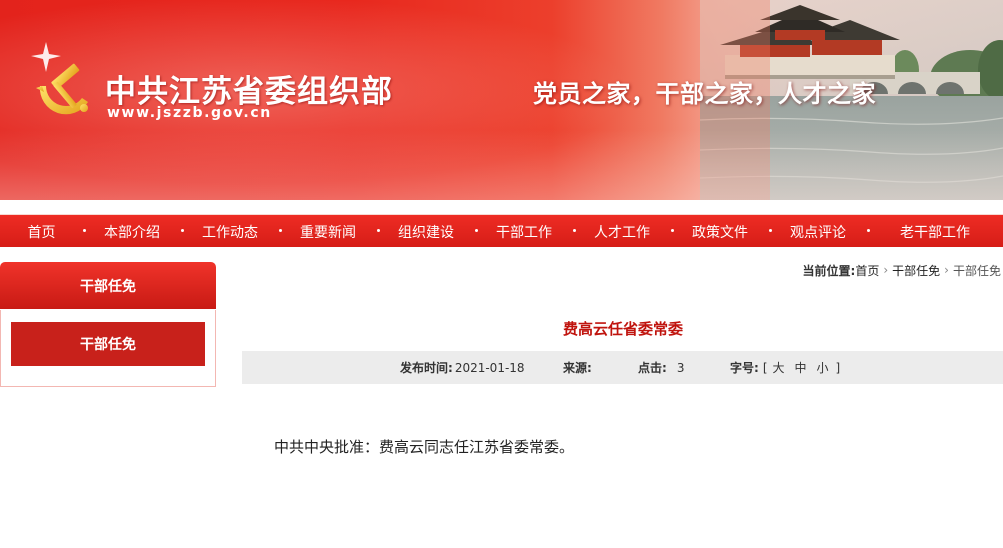  I want to click on article-title: 费高云任省委常委, so click(622, 329).